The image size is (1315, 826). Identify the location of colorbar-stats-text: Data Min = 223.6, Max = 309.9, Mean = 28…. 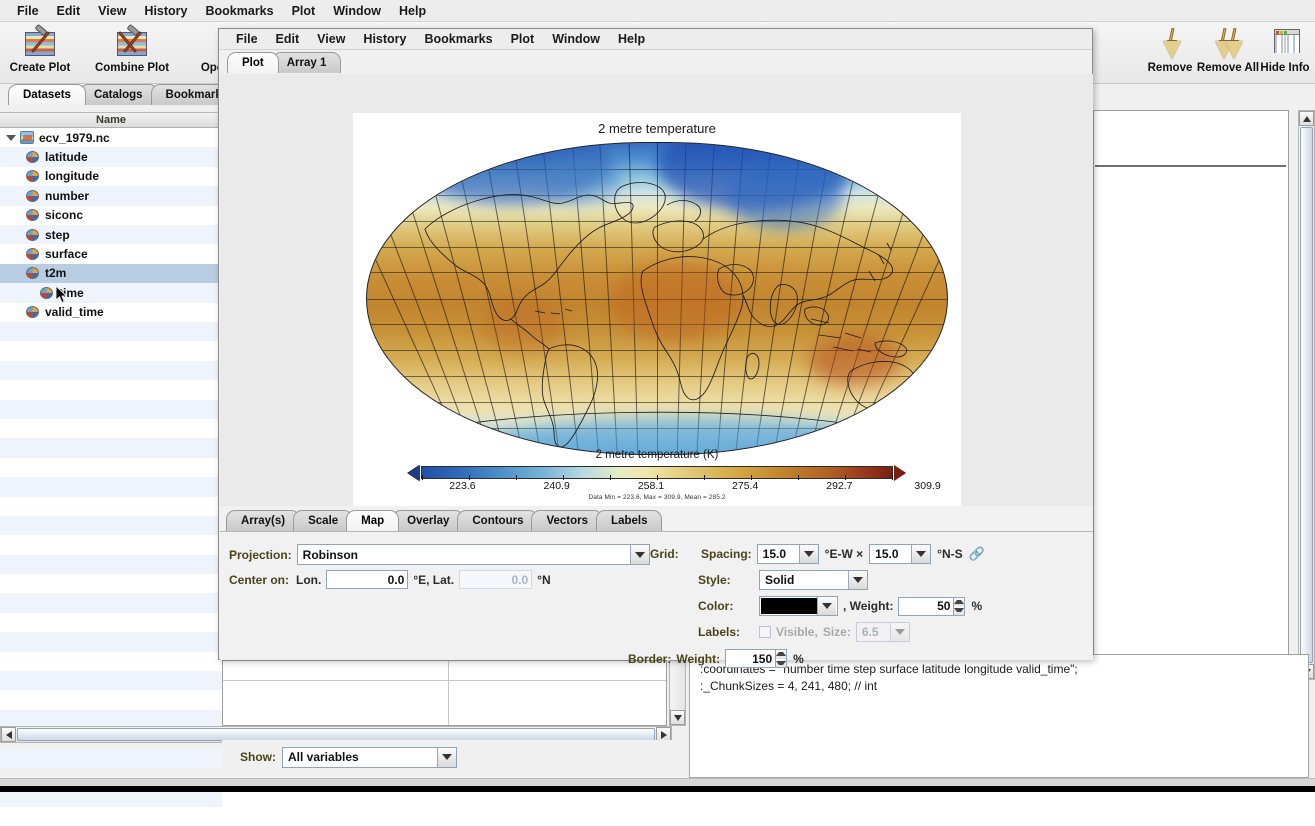
(657, 497).